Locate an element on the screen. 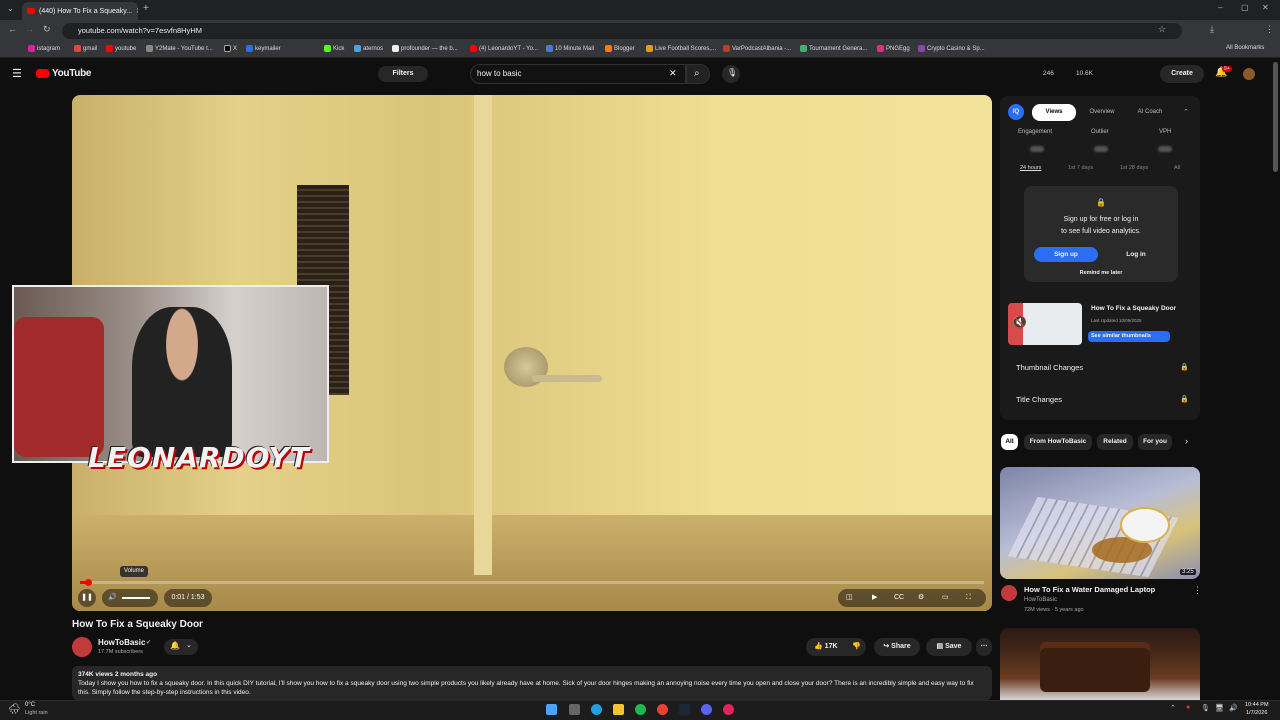 This screenshot has width=1280, height=720. range-7d: 1st 7 days is located at coordinates (1080, 168).